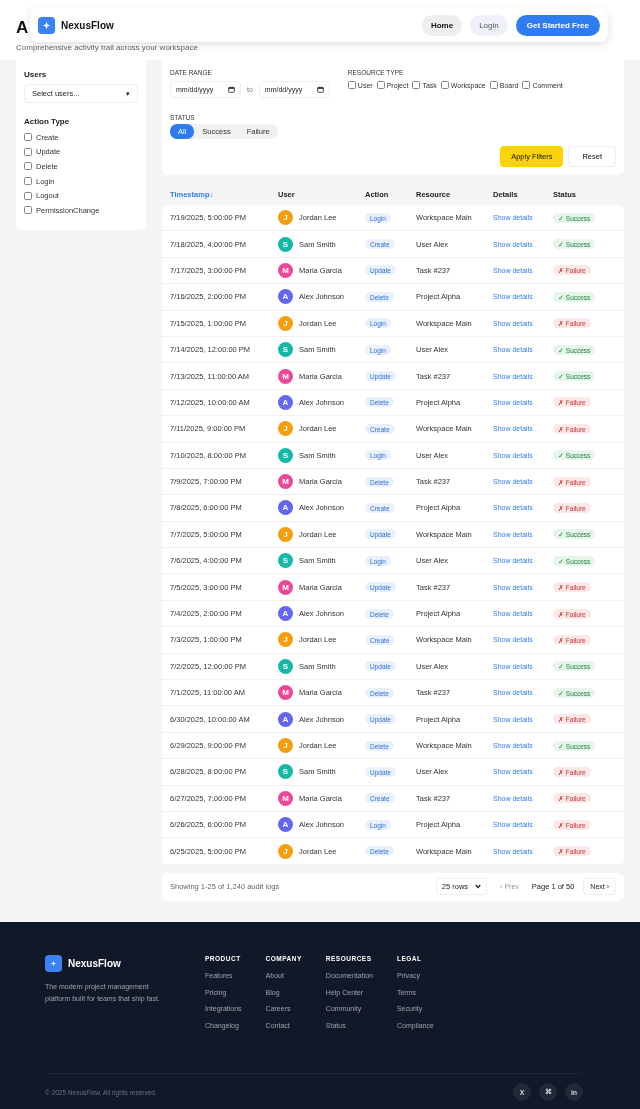 This screenshot has height=1109, width=640. Describe the element at coordinates (478, 887) in the screenshot. I see `chevron-down-icon` at that location.